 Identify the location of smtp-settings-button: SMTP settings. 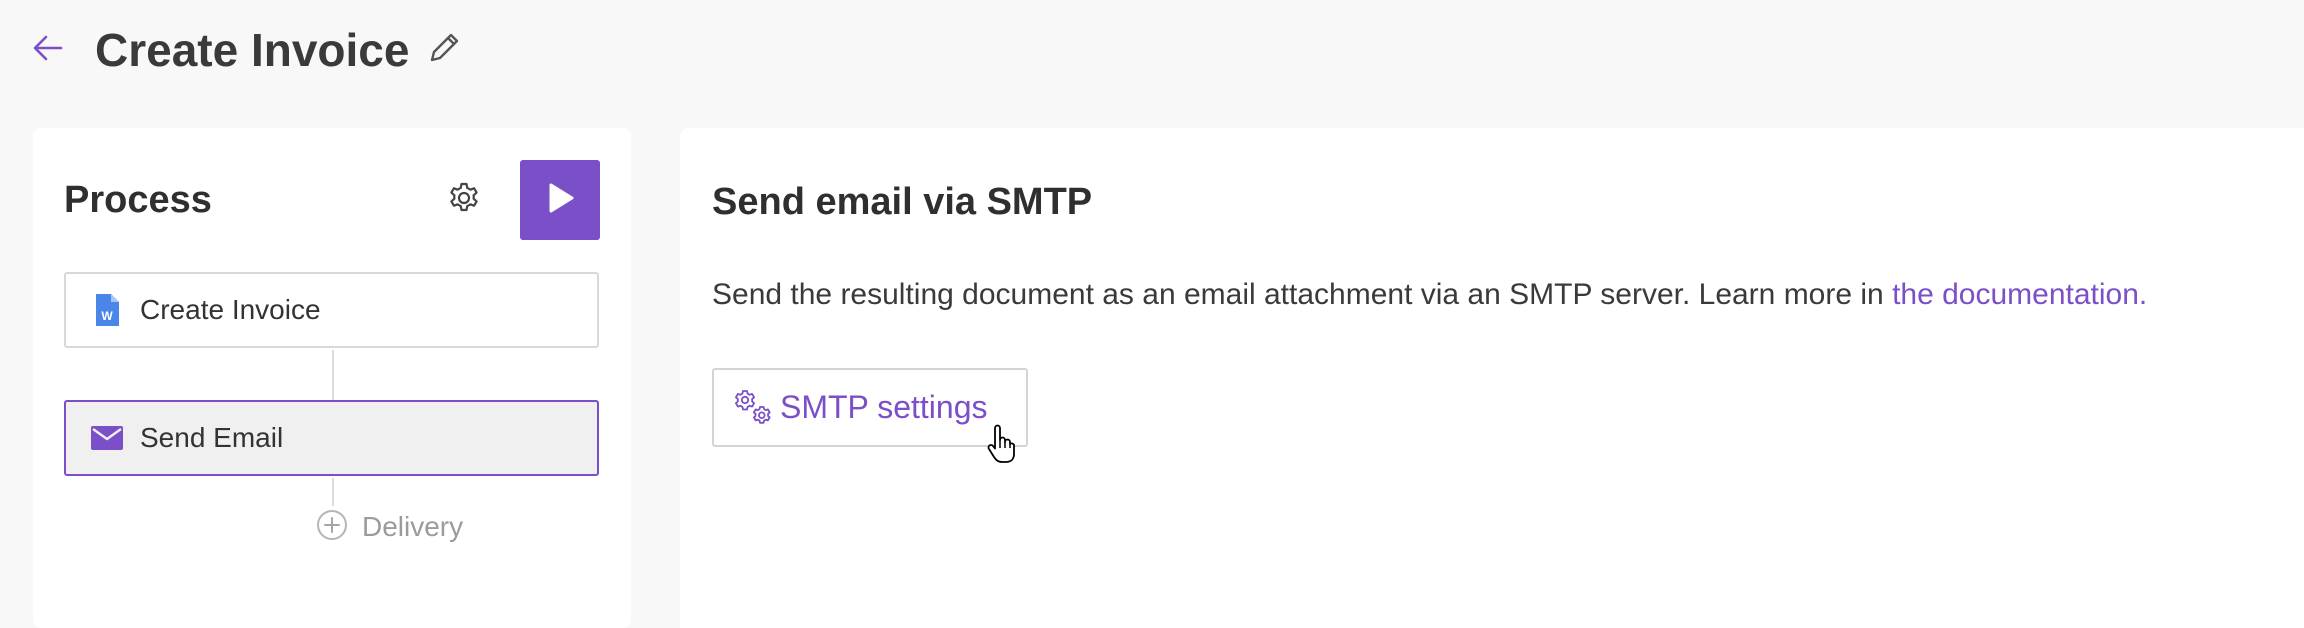
(870, 407).